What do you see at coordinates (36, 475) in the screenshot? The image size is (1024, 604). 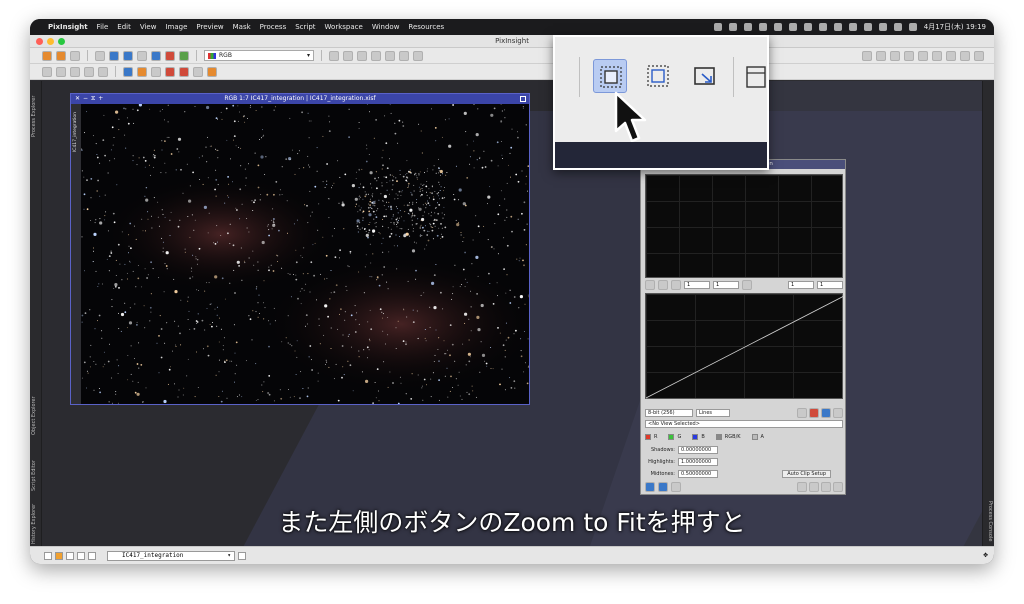 I see `tab-script-editor: Script Editor` at bounding box center [36, 475].